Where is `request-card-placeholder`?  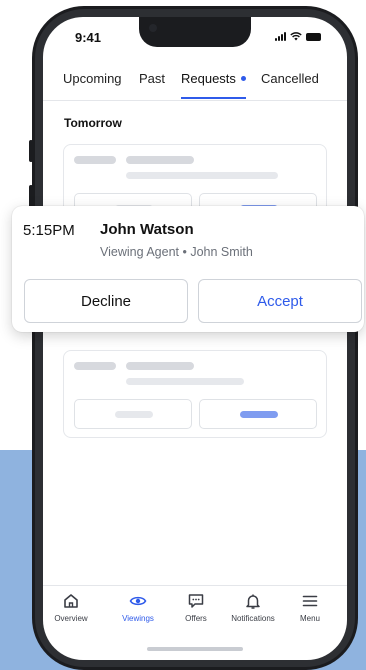 request-card-placeholder is located at coordinates (195, 394).